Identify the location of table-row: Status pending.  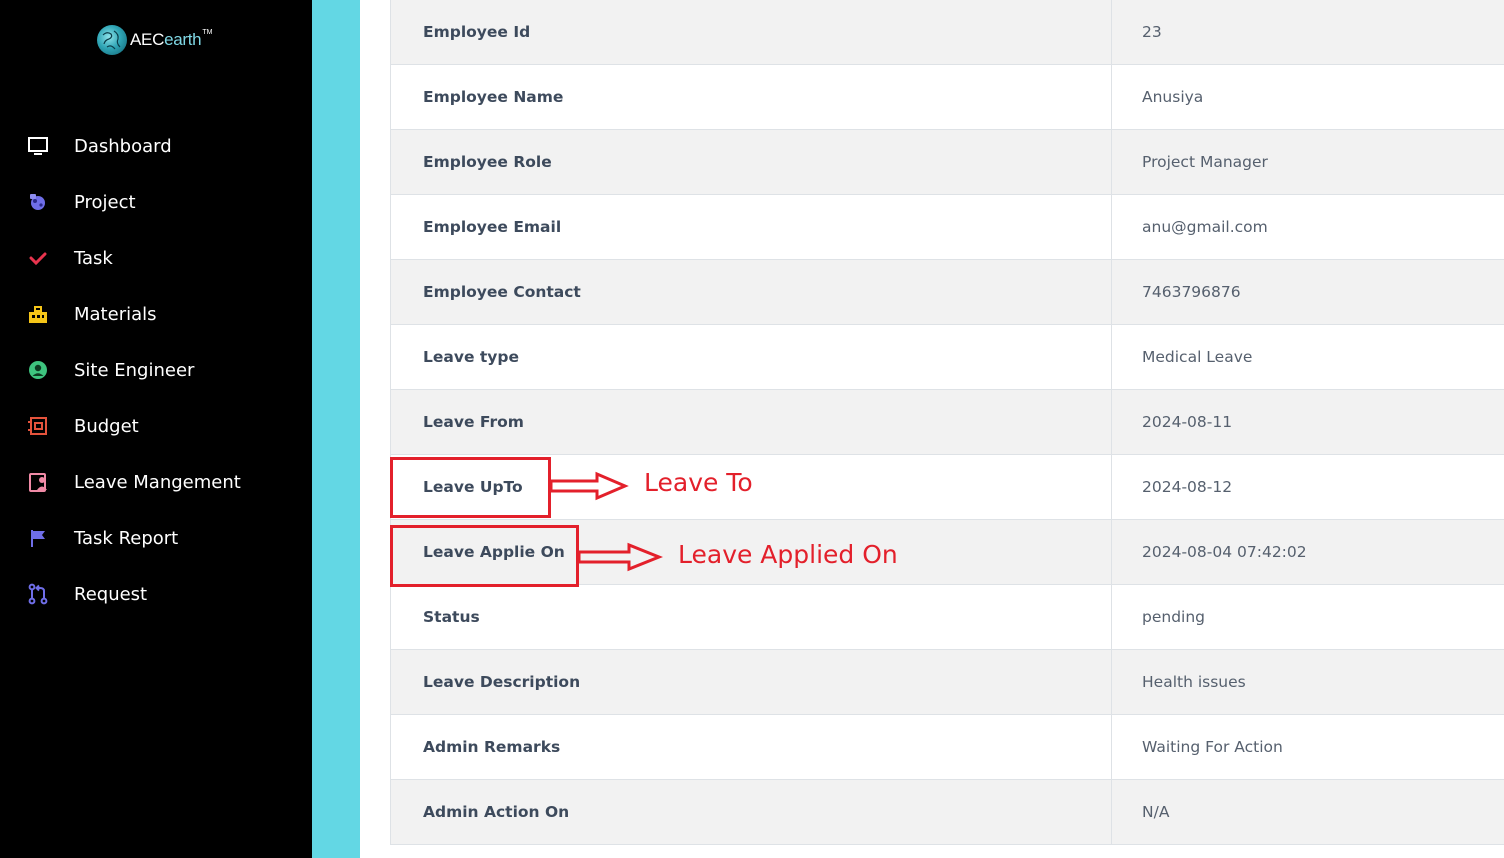
(947, 617).